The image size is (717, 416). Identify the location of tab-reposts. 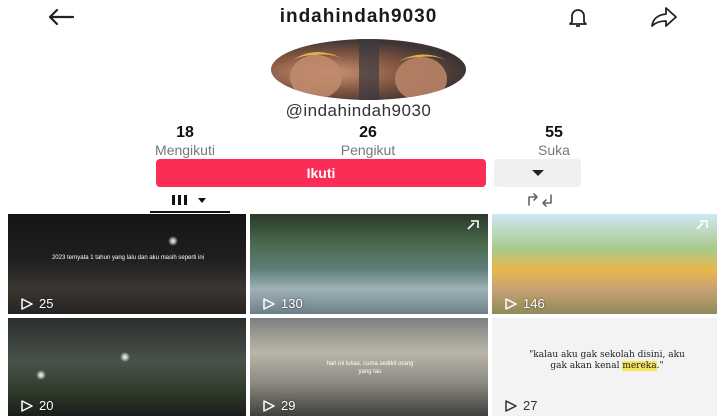
(540, 200).